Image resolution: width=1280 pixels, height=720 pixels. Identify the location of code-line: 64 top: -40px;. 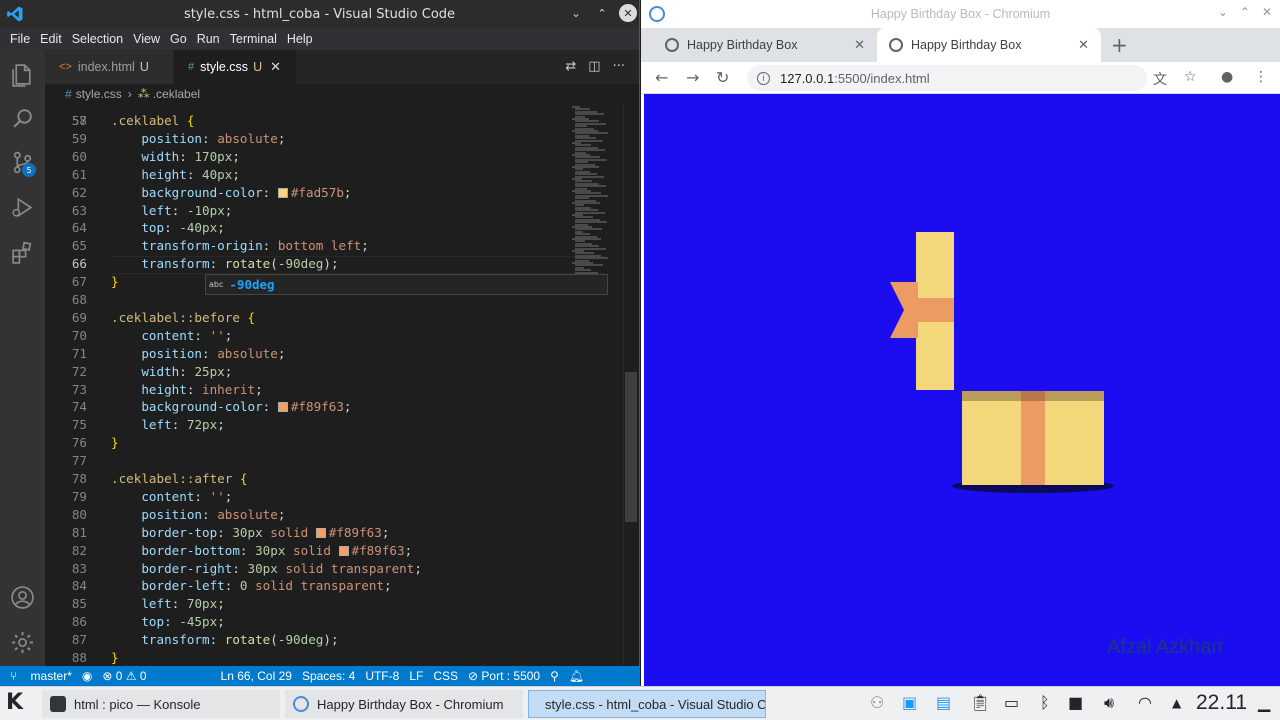
(334, 228).